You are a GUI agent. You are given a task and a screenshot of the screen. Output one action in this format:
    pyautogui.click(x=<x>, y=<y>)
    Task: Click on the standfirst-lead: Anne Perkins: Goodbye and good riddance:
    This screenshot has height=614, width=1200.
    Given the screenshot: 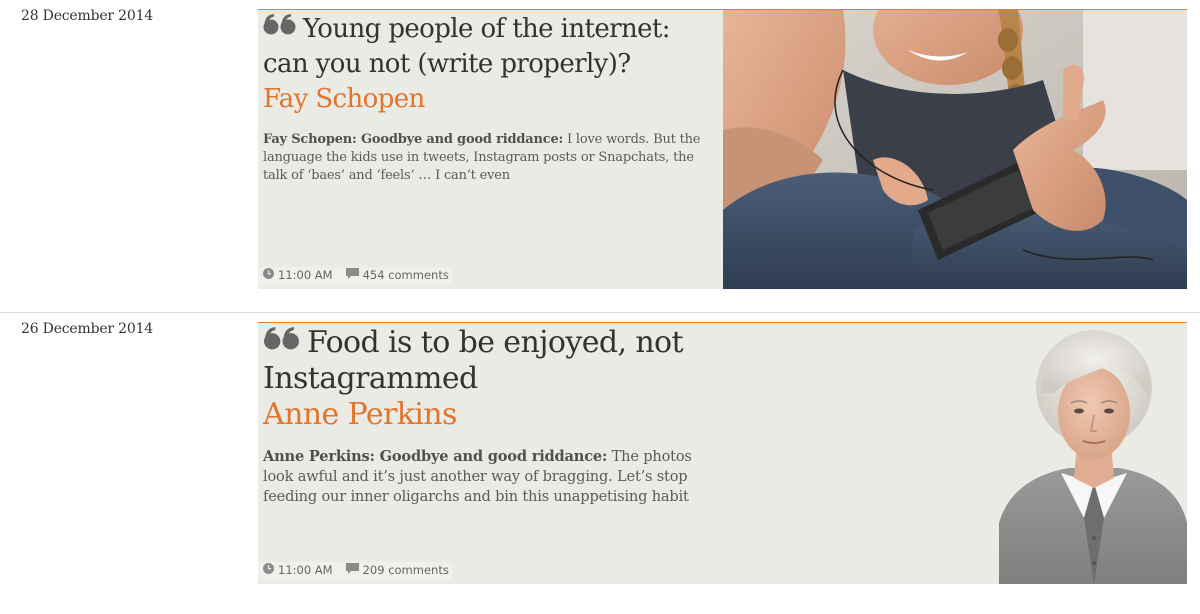 What is the action you would take?
    pyautogui.click(x=435, y=456)
    